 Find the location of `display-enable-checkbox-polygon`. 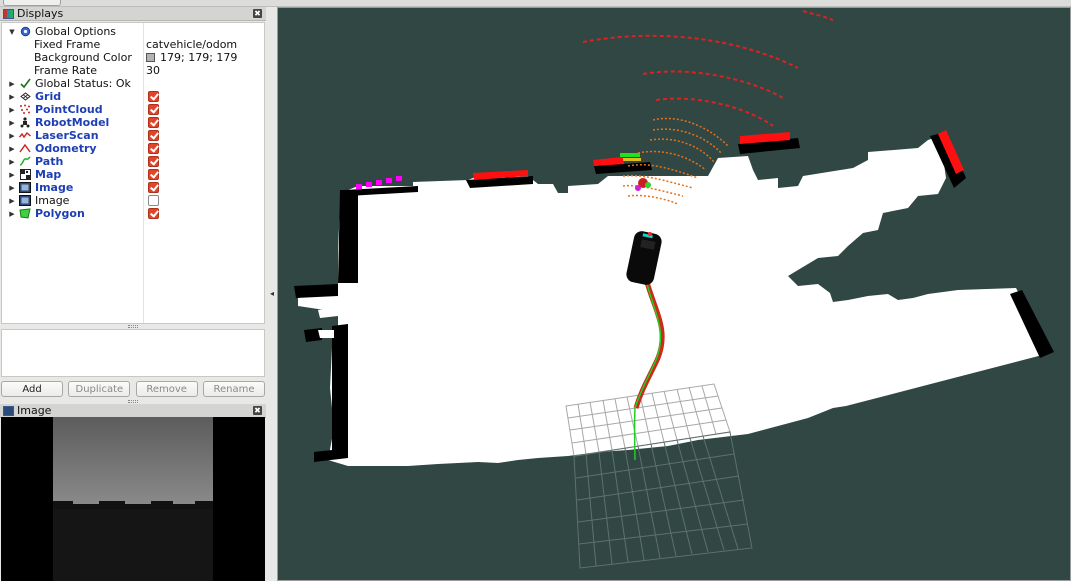

display-enable-checkbox-polygon is located at coordinates (153, 213).